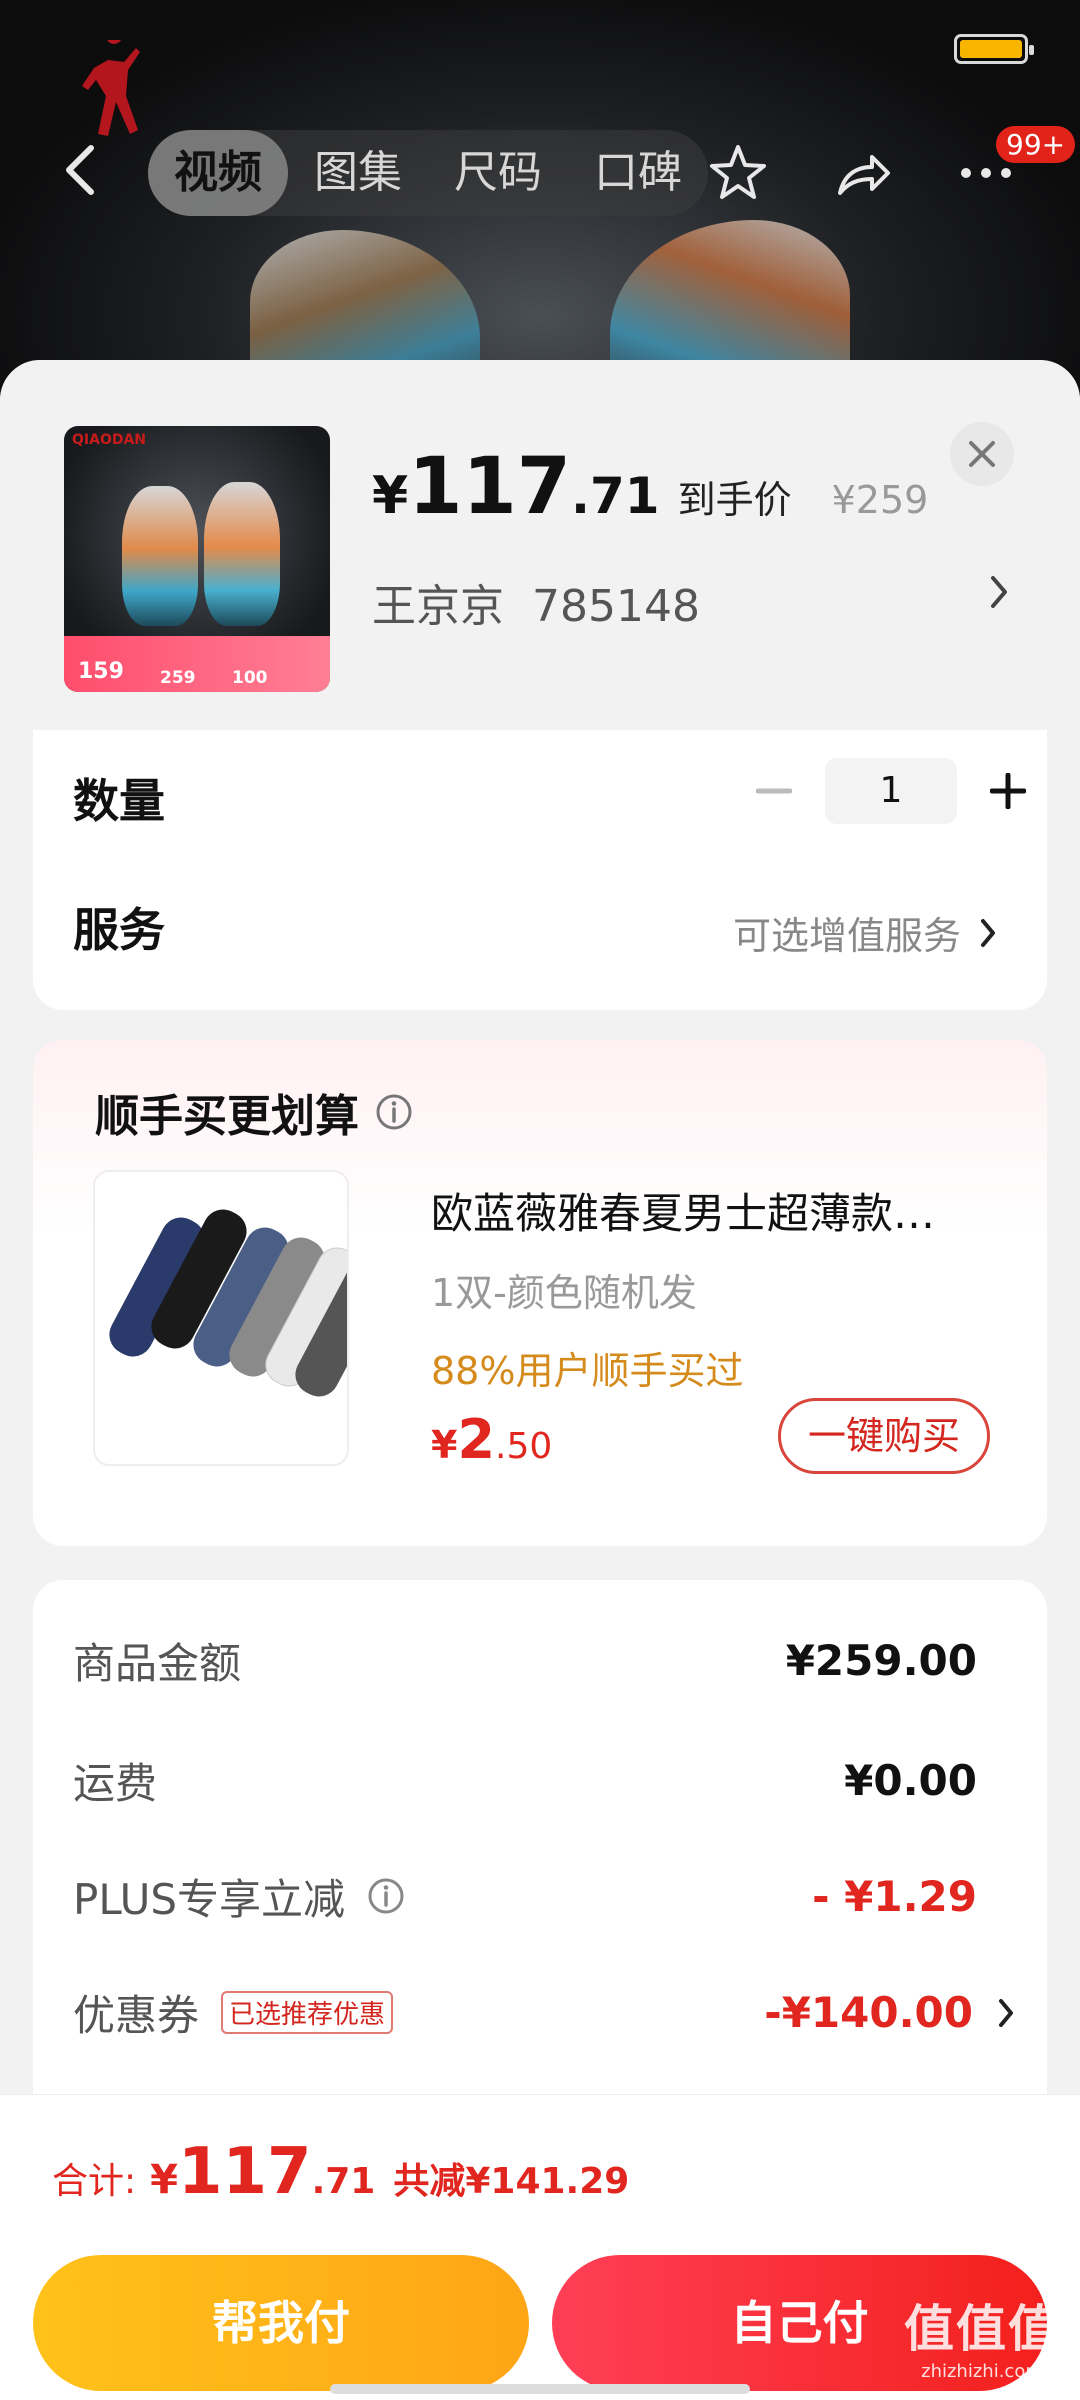 This screenshot has height=2400, width=1080. Describe the element at coordinates (540, 1780) in the screenshot. I see `fee-row: 运费 ¥0.00` at that location.